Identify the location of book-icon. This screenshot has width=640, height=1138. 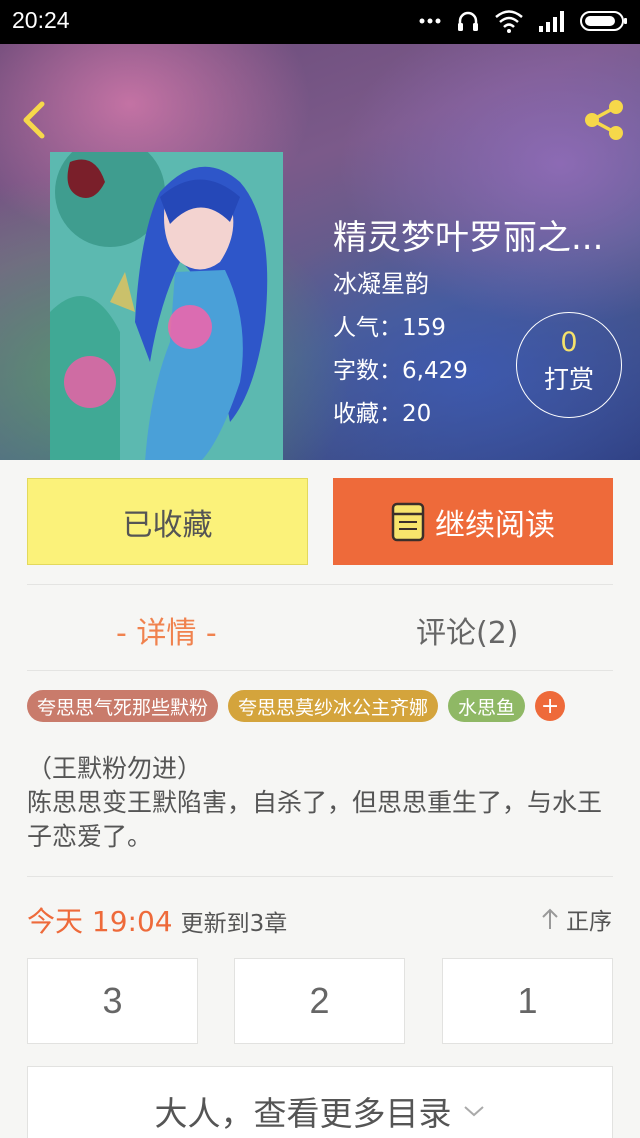
(408, 521).